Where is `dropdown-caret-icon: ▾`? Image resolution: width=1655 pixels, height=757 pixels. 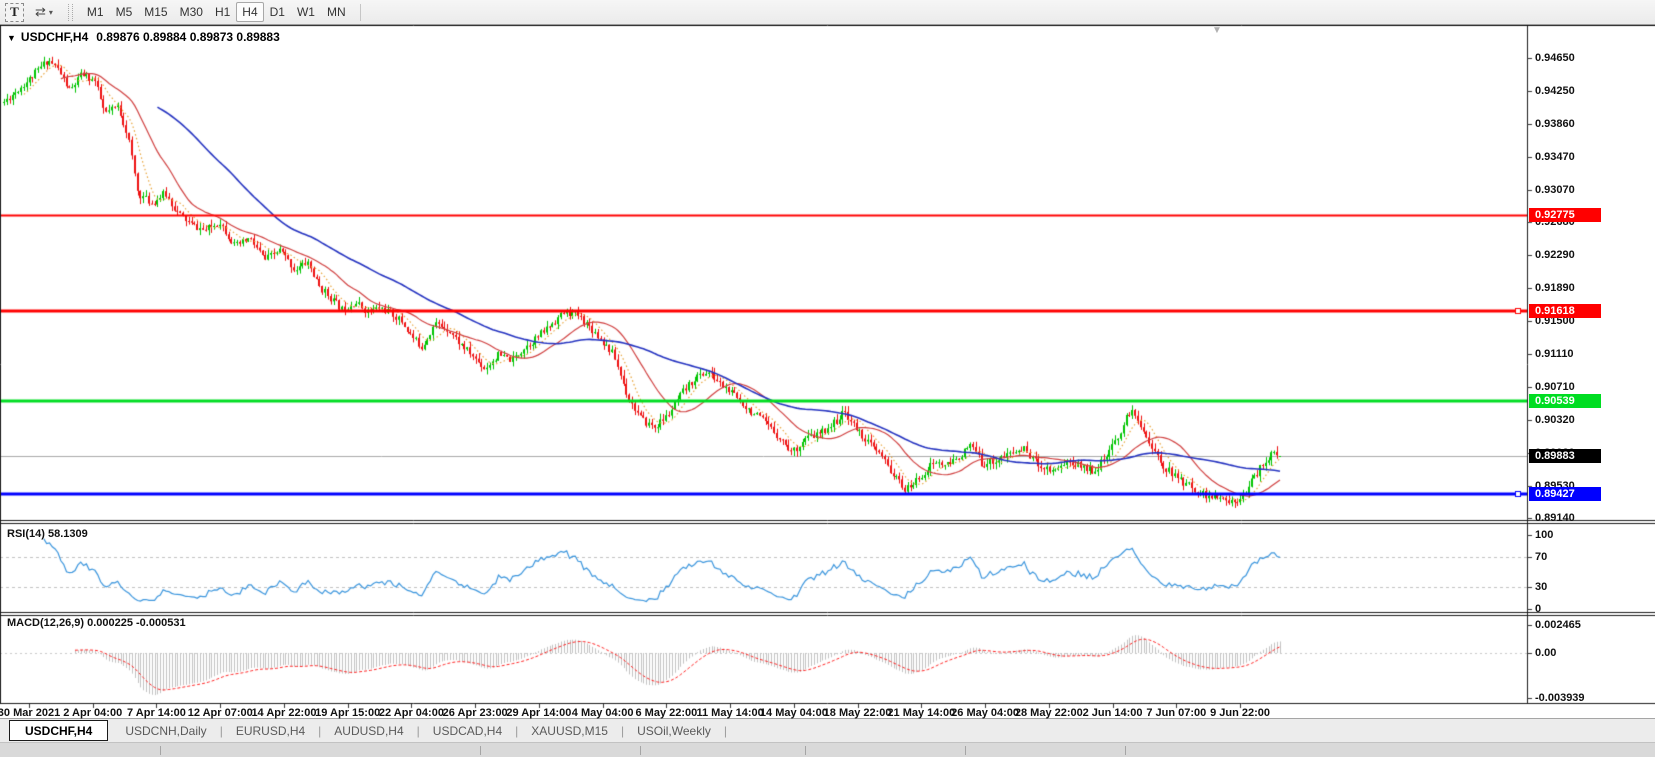 dropdown-caret-icon: ▾ is located at coordinates (50, 12).